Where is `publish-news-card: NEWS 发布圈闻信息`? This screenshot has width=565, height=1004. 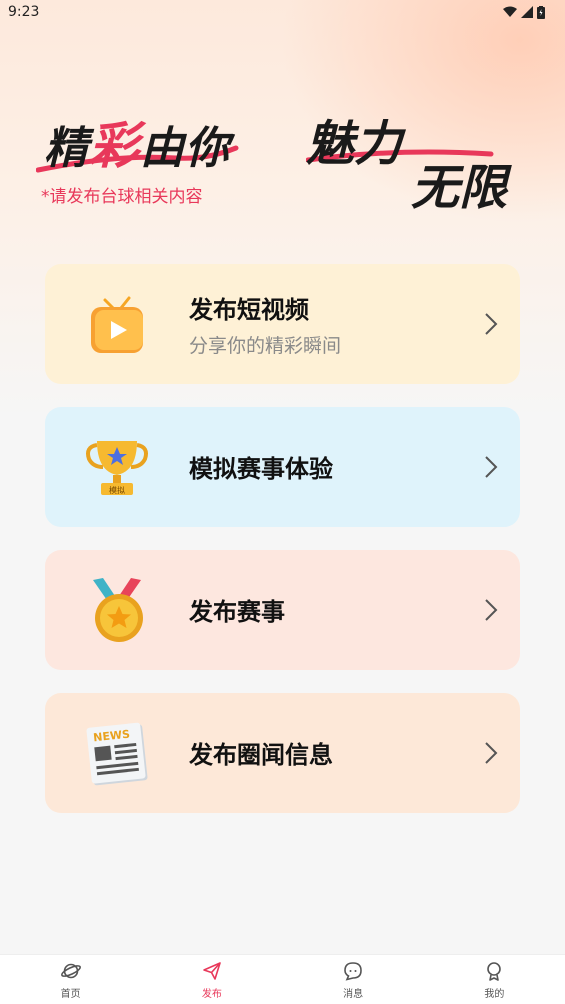 publish-news-card: NEWS 发布圈闻信息 is located at coordinates (282, 753).